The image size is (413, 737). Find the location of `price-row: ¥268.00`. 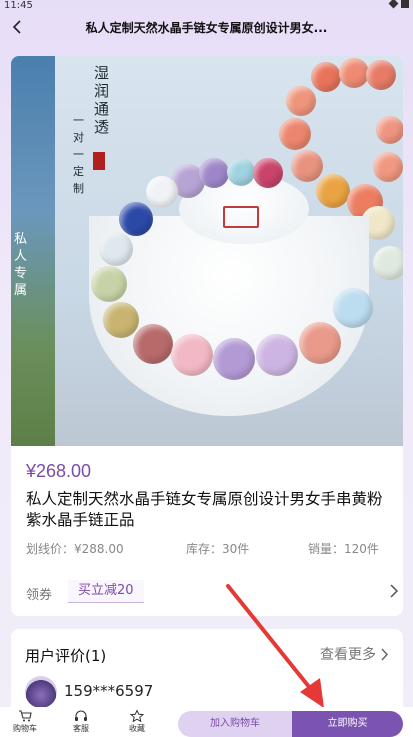

price-row: ¥268.00 is located at coordinates (58, 471).